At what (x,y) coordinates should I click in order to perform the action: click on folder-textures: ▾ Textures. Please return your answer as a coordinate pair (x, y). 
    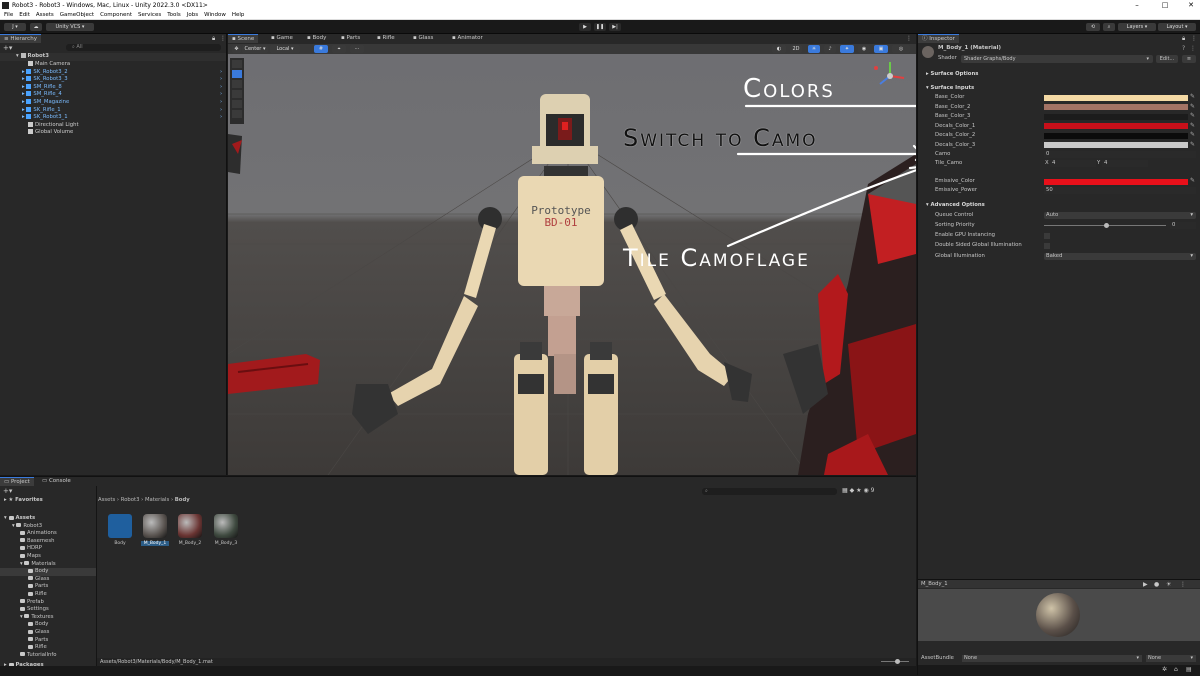
    Looking at the image, I should click on (48, 618).